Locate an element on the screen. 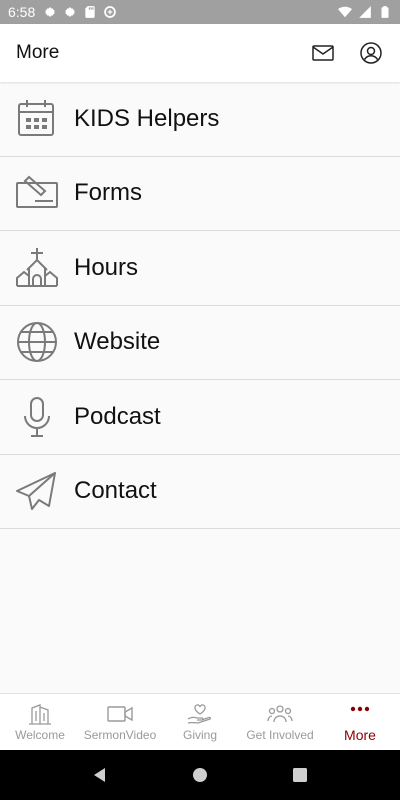  account-button is located at coordinates (371, 53).